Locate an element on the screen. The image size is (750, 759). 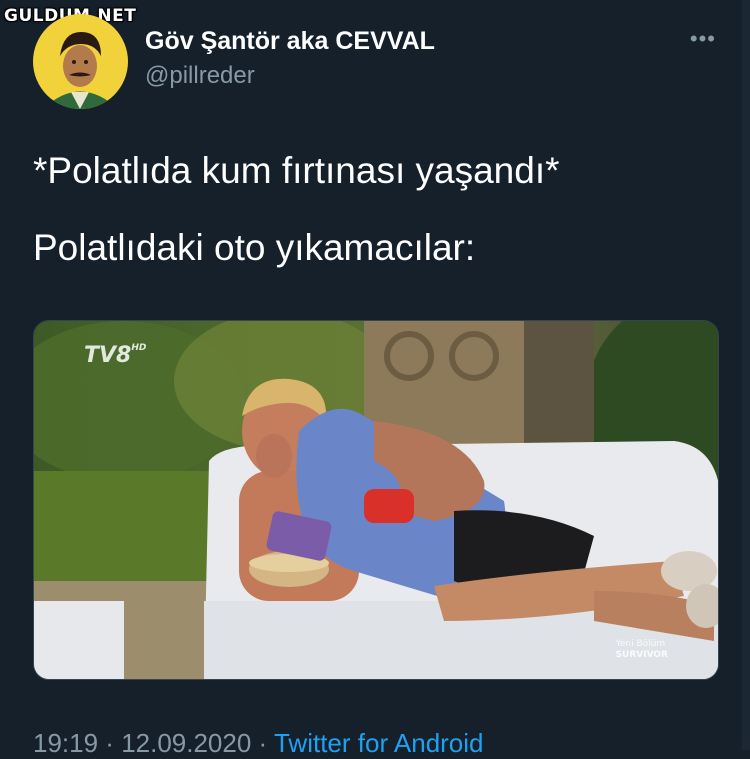
tweet-date: 12.09.2020 is located at coordinates (186, 743).